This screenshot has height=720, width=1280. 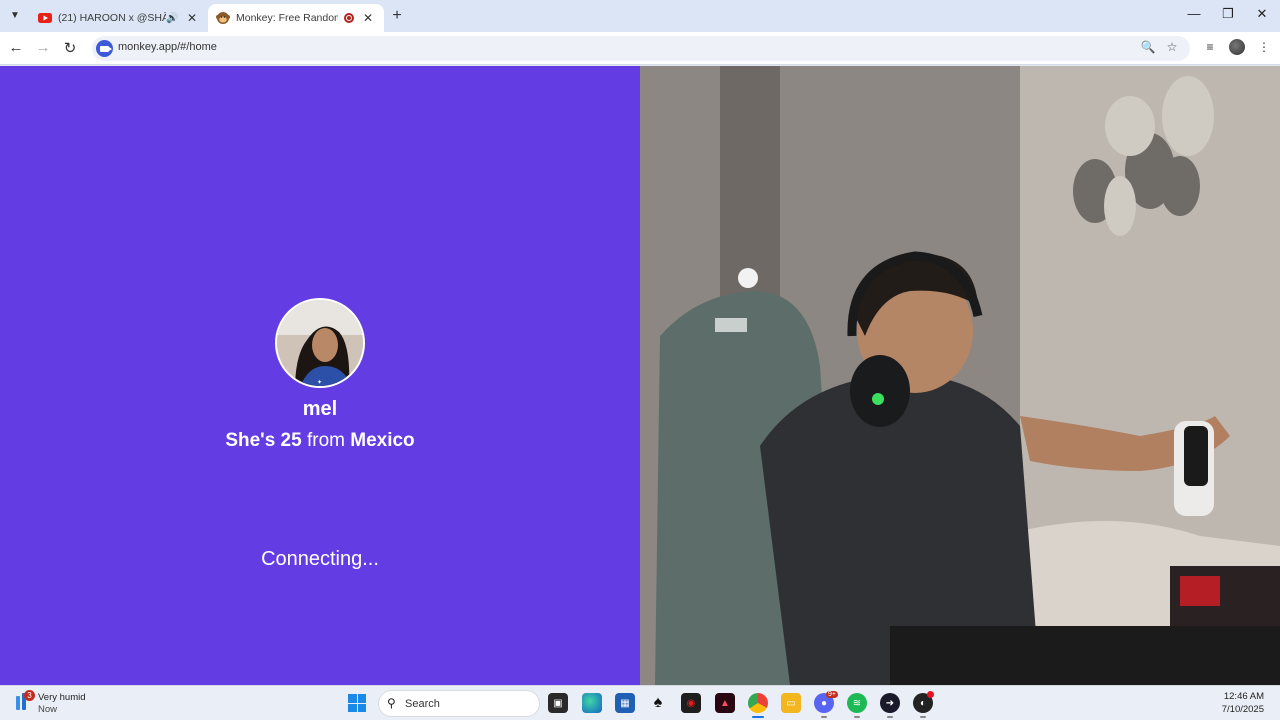 I want to click on match-name: mel, so click(x=320, y=409).